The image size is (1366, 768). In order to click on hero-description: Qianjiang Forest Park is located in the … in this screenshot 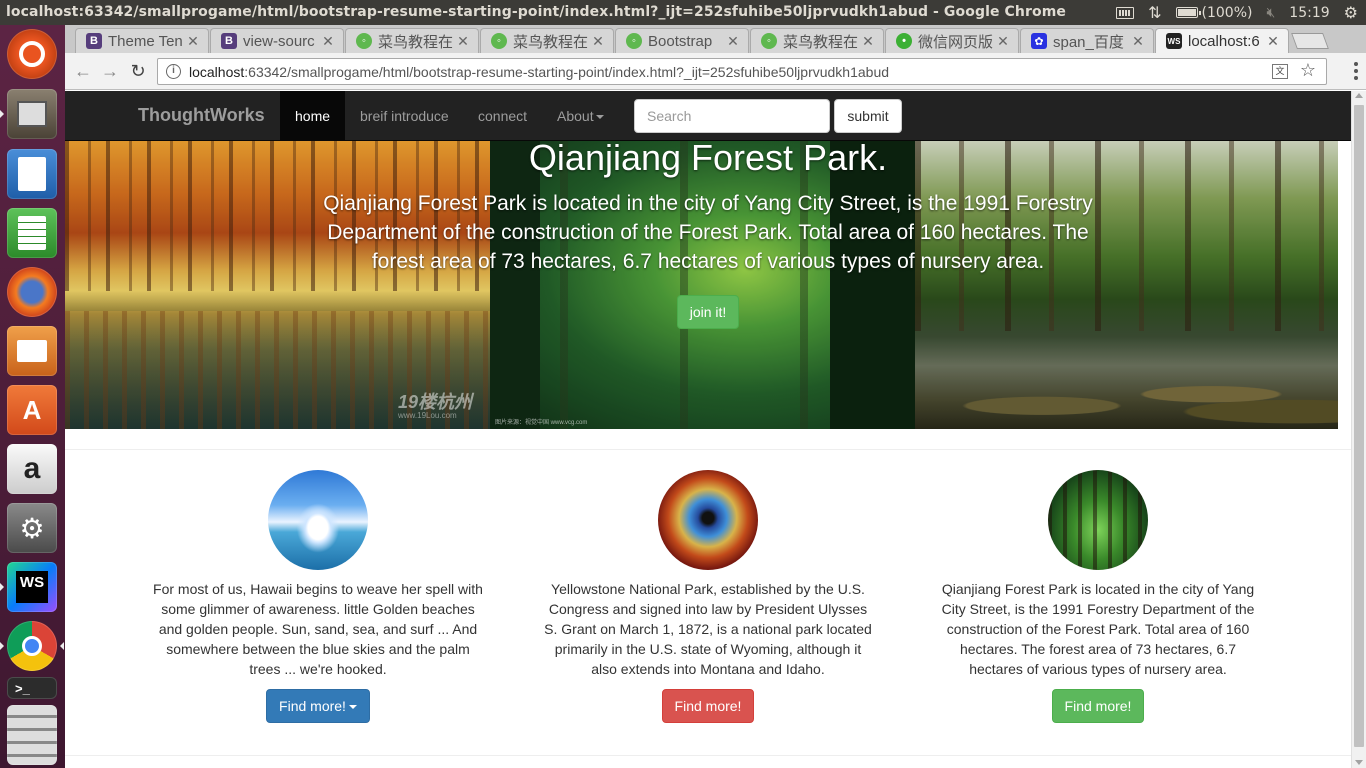, I will do `click(708, 232)`.